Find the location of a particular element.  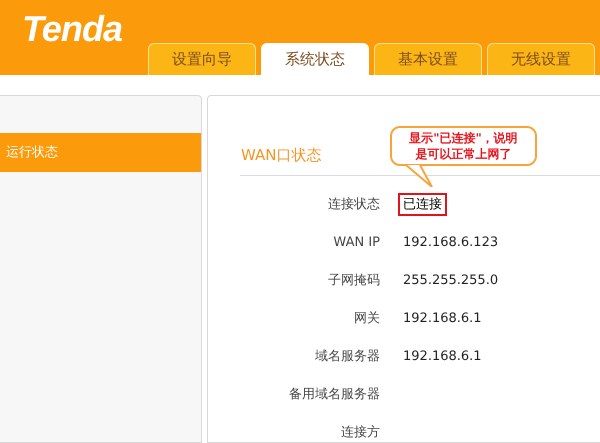

logo: Tenda is located at coordinates (72, 29).